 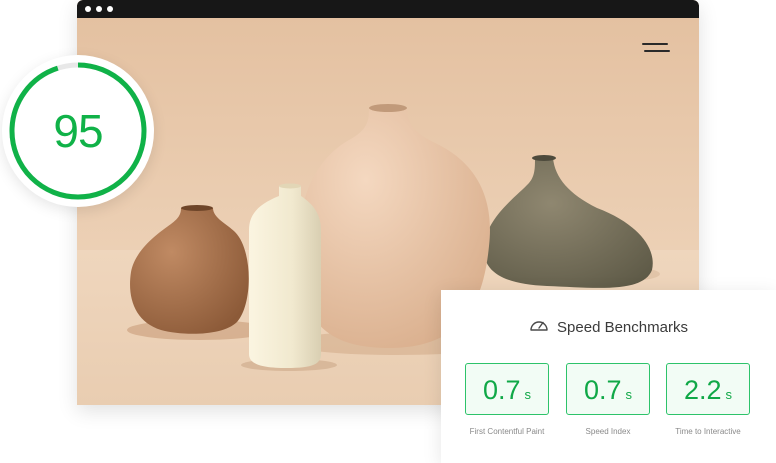 I want to click on browser-titlebar, so click(x=388, y=9).